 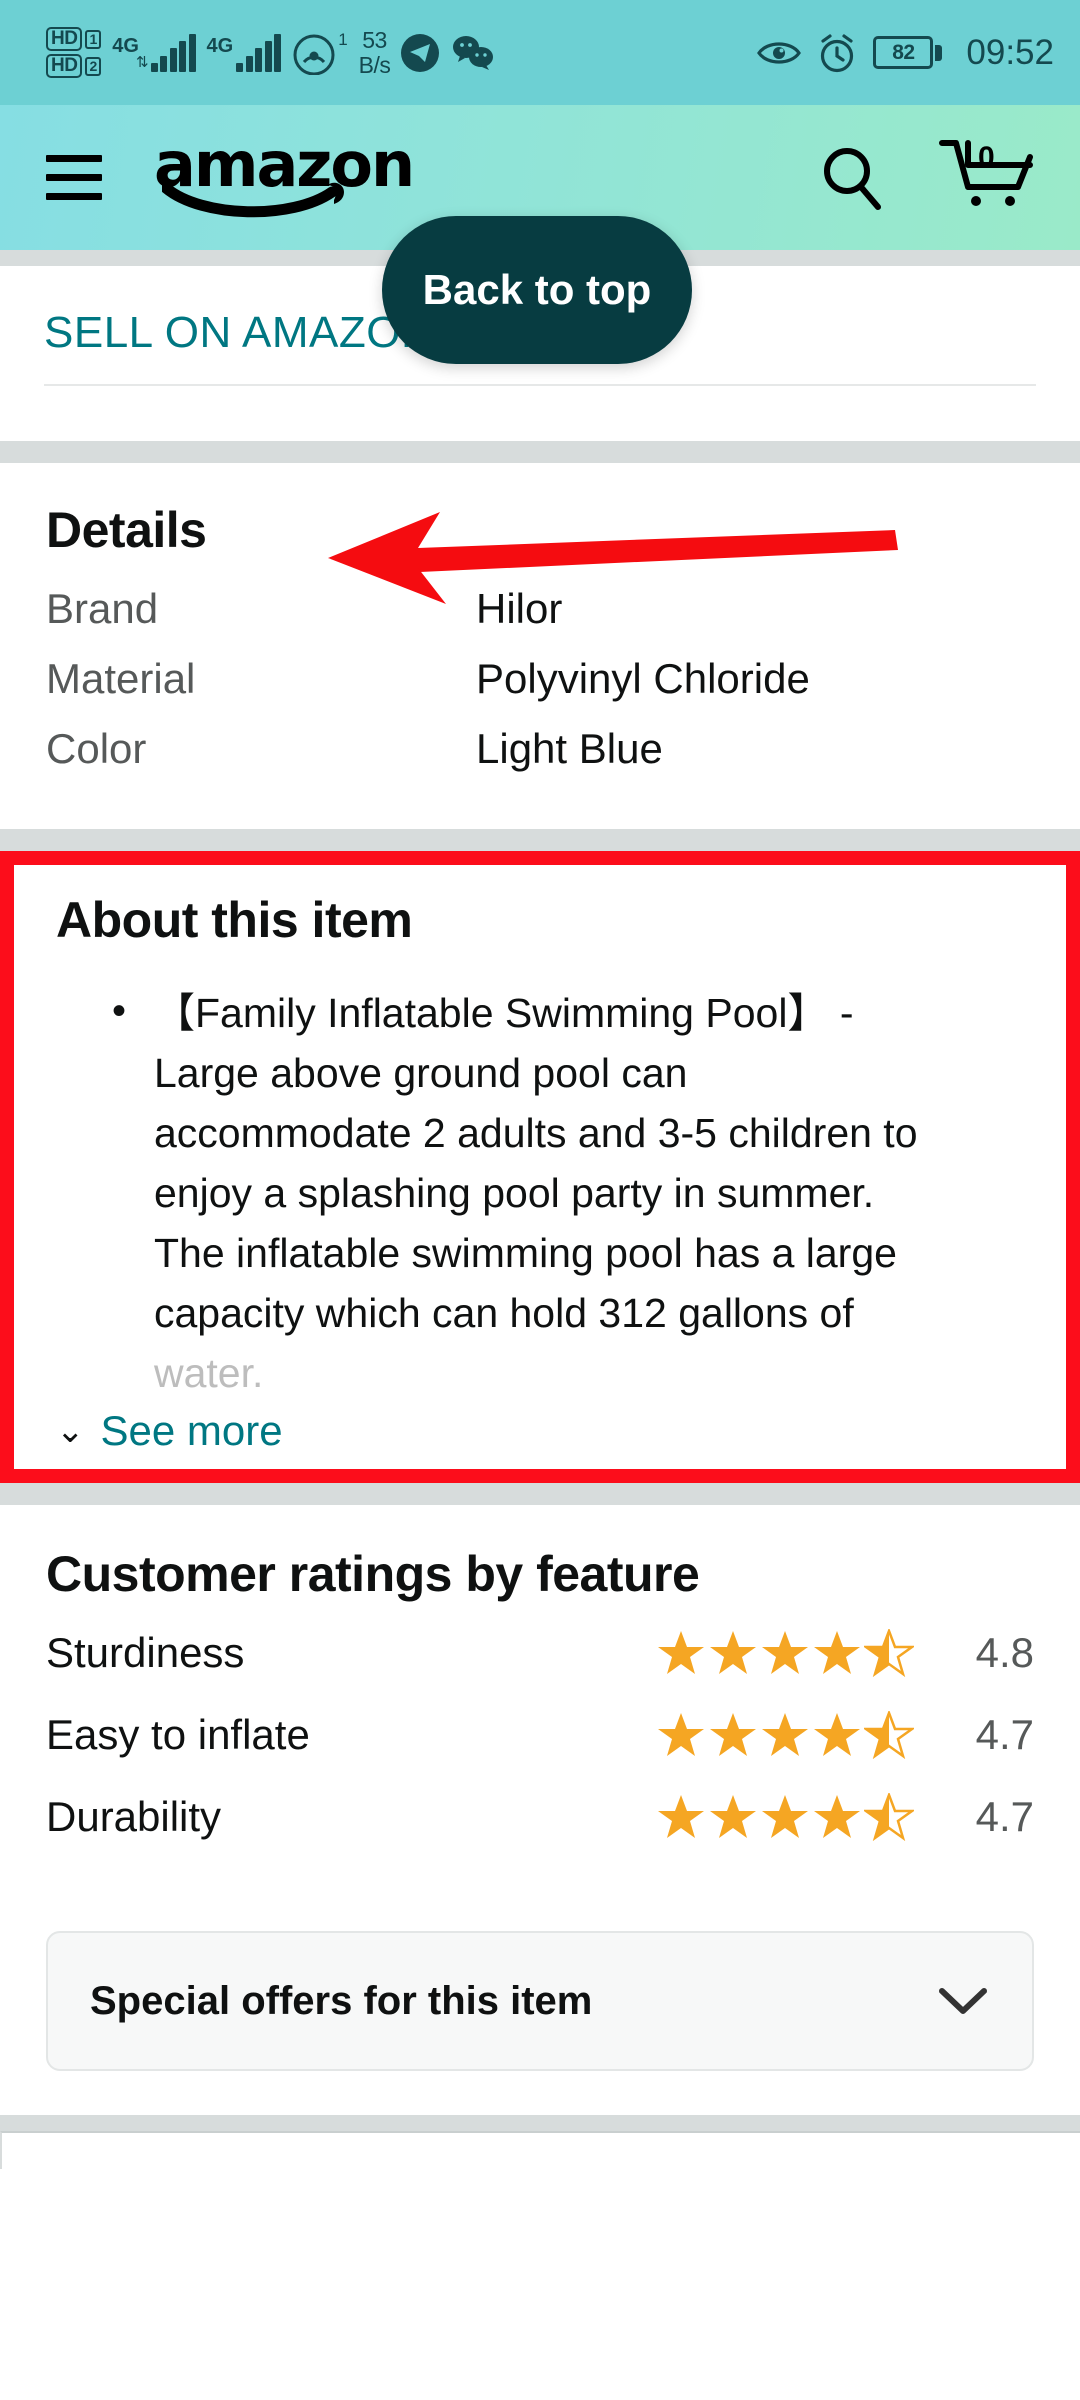 I want to click on special-offers-card: Special offers for this item, so click(x=540, y=2001).